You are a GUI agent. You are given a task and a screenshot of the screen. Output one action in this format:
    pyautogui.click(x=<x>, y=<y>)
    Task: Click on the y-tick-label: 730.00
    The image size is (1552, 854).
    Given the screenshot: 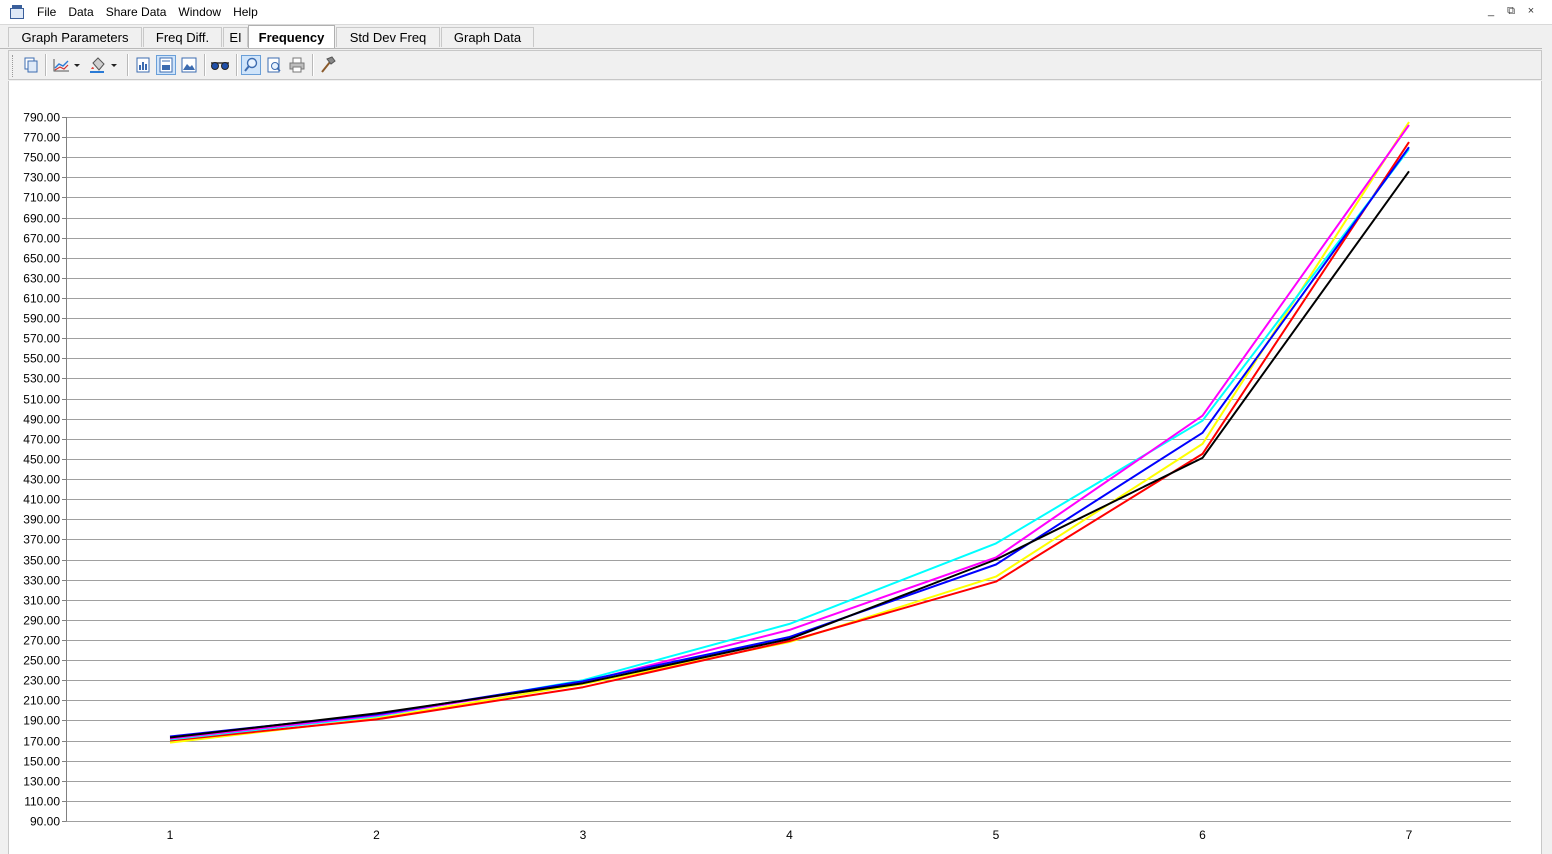 What is the action you would take?
    pyautogui.click(x=41, y=178)
    